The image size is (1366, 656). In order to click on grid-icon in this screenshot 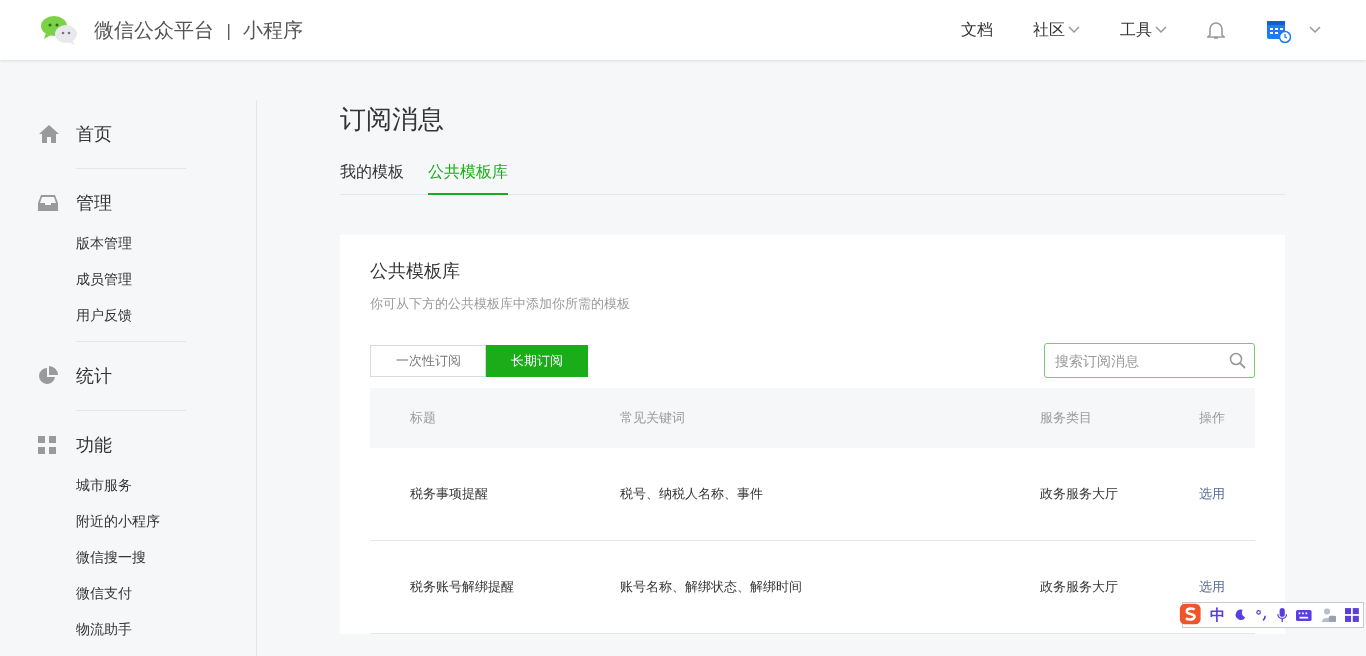, I will do `click(47, 445)`.